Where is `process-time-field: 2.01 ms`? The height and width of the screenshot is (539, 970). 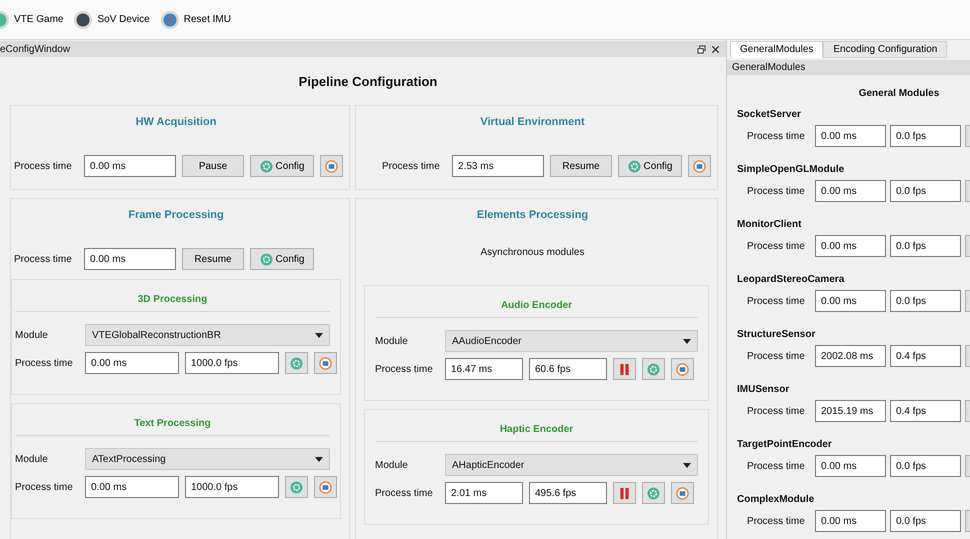 process-time-field: 2.01 ms is located at coordinates (484, 493).